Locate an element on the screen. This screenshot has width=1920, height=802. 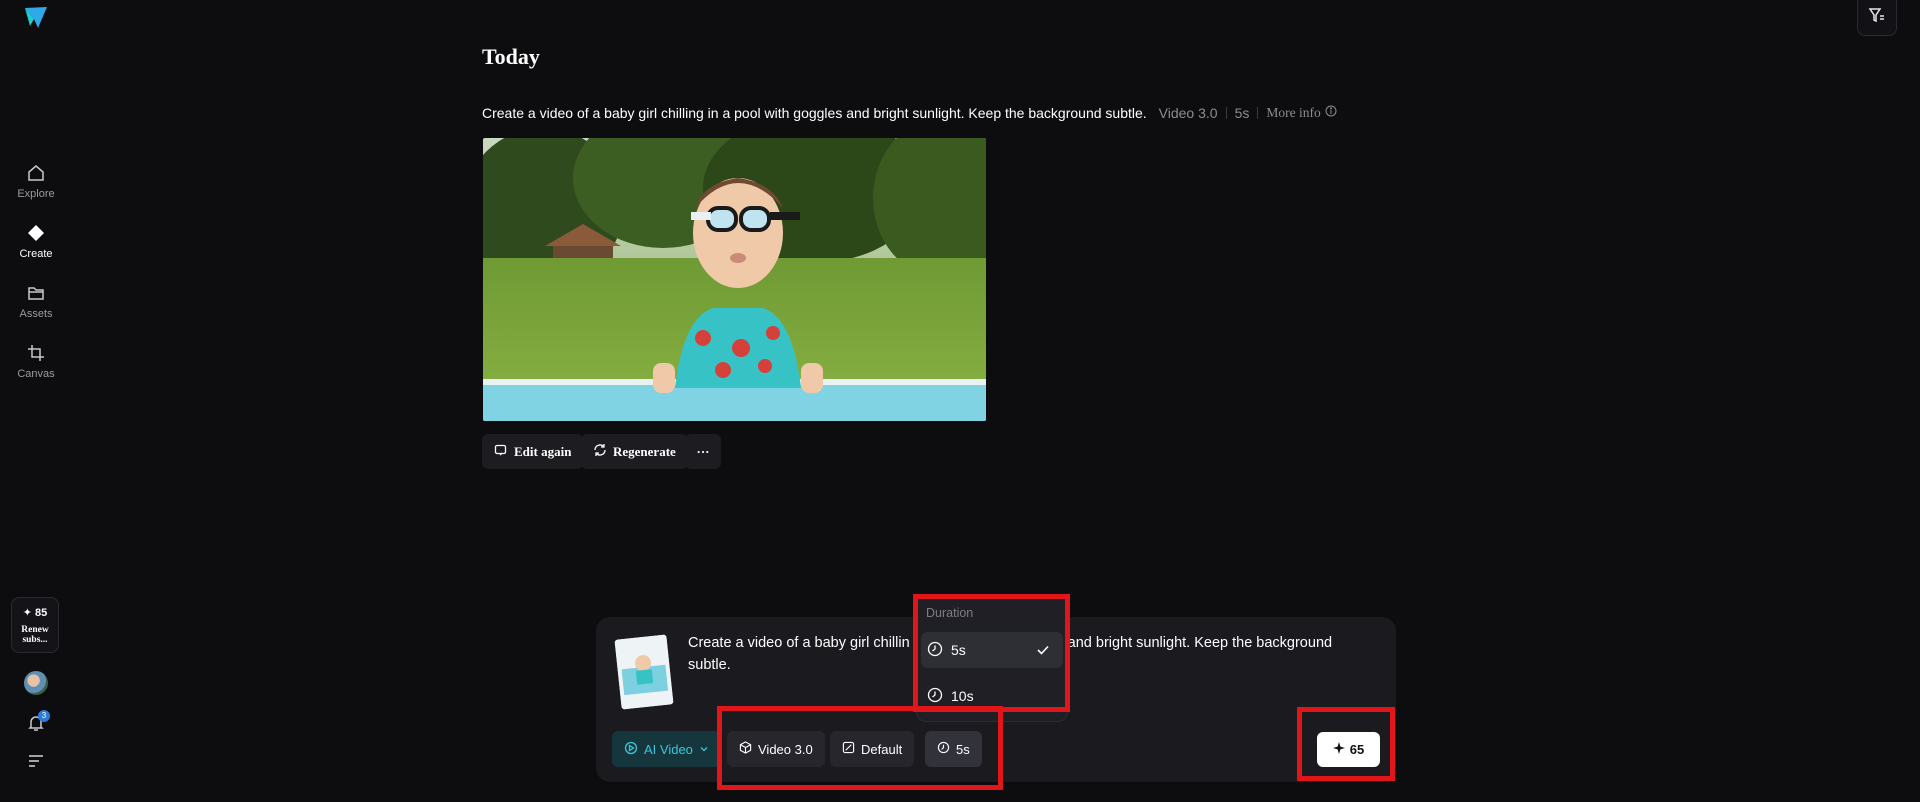
generate-cost: 65 is located at coordinates (1357, 749).